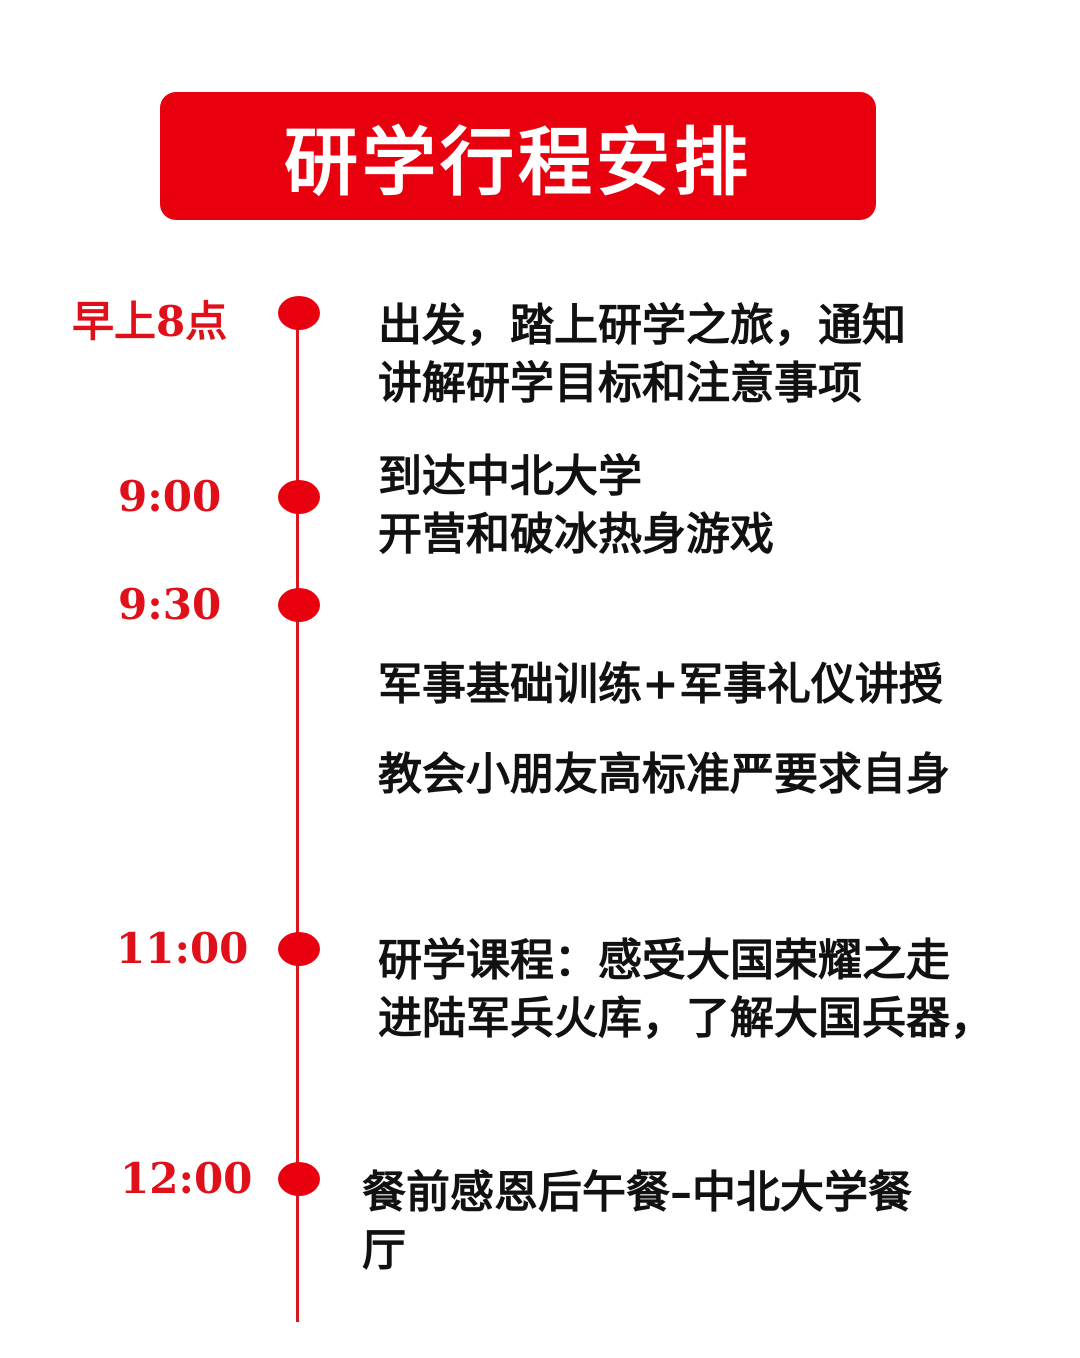  Describe the element at coordinates (384, 1250) in the screenshot. I see `description-line: 厅` at that location.